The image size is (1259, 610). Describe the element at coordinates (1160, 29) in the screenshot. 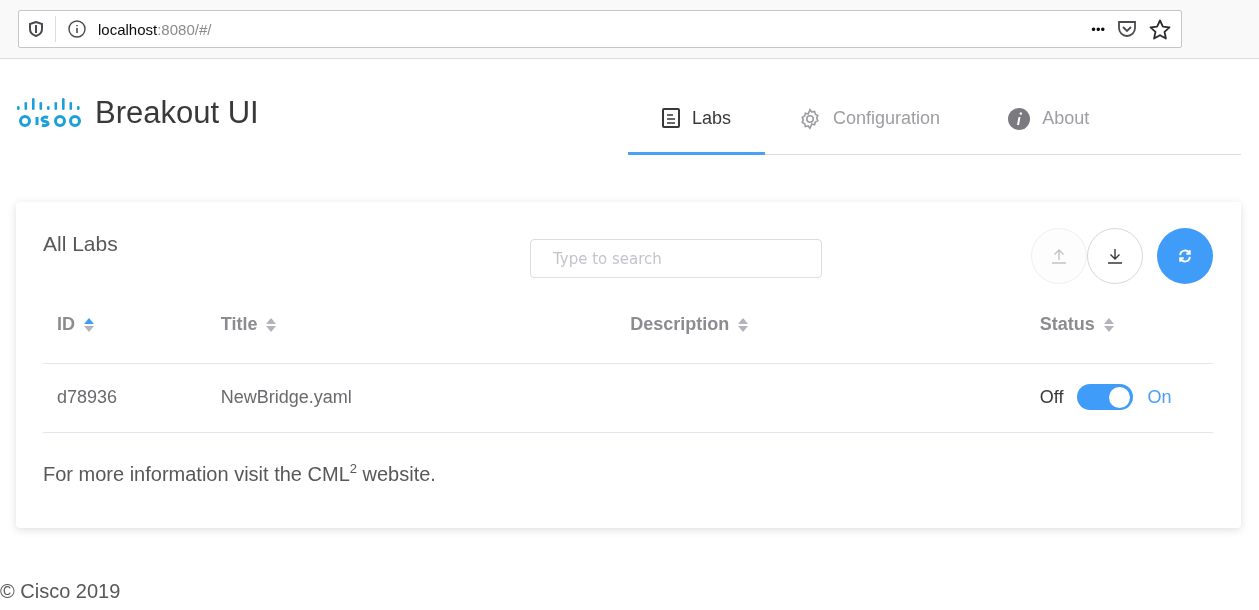

I see `star-icon` at that location.